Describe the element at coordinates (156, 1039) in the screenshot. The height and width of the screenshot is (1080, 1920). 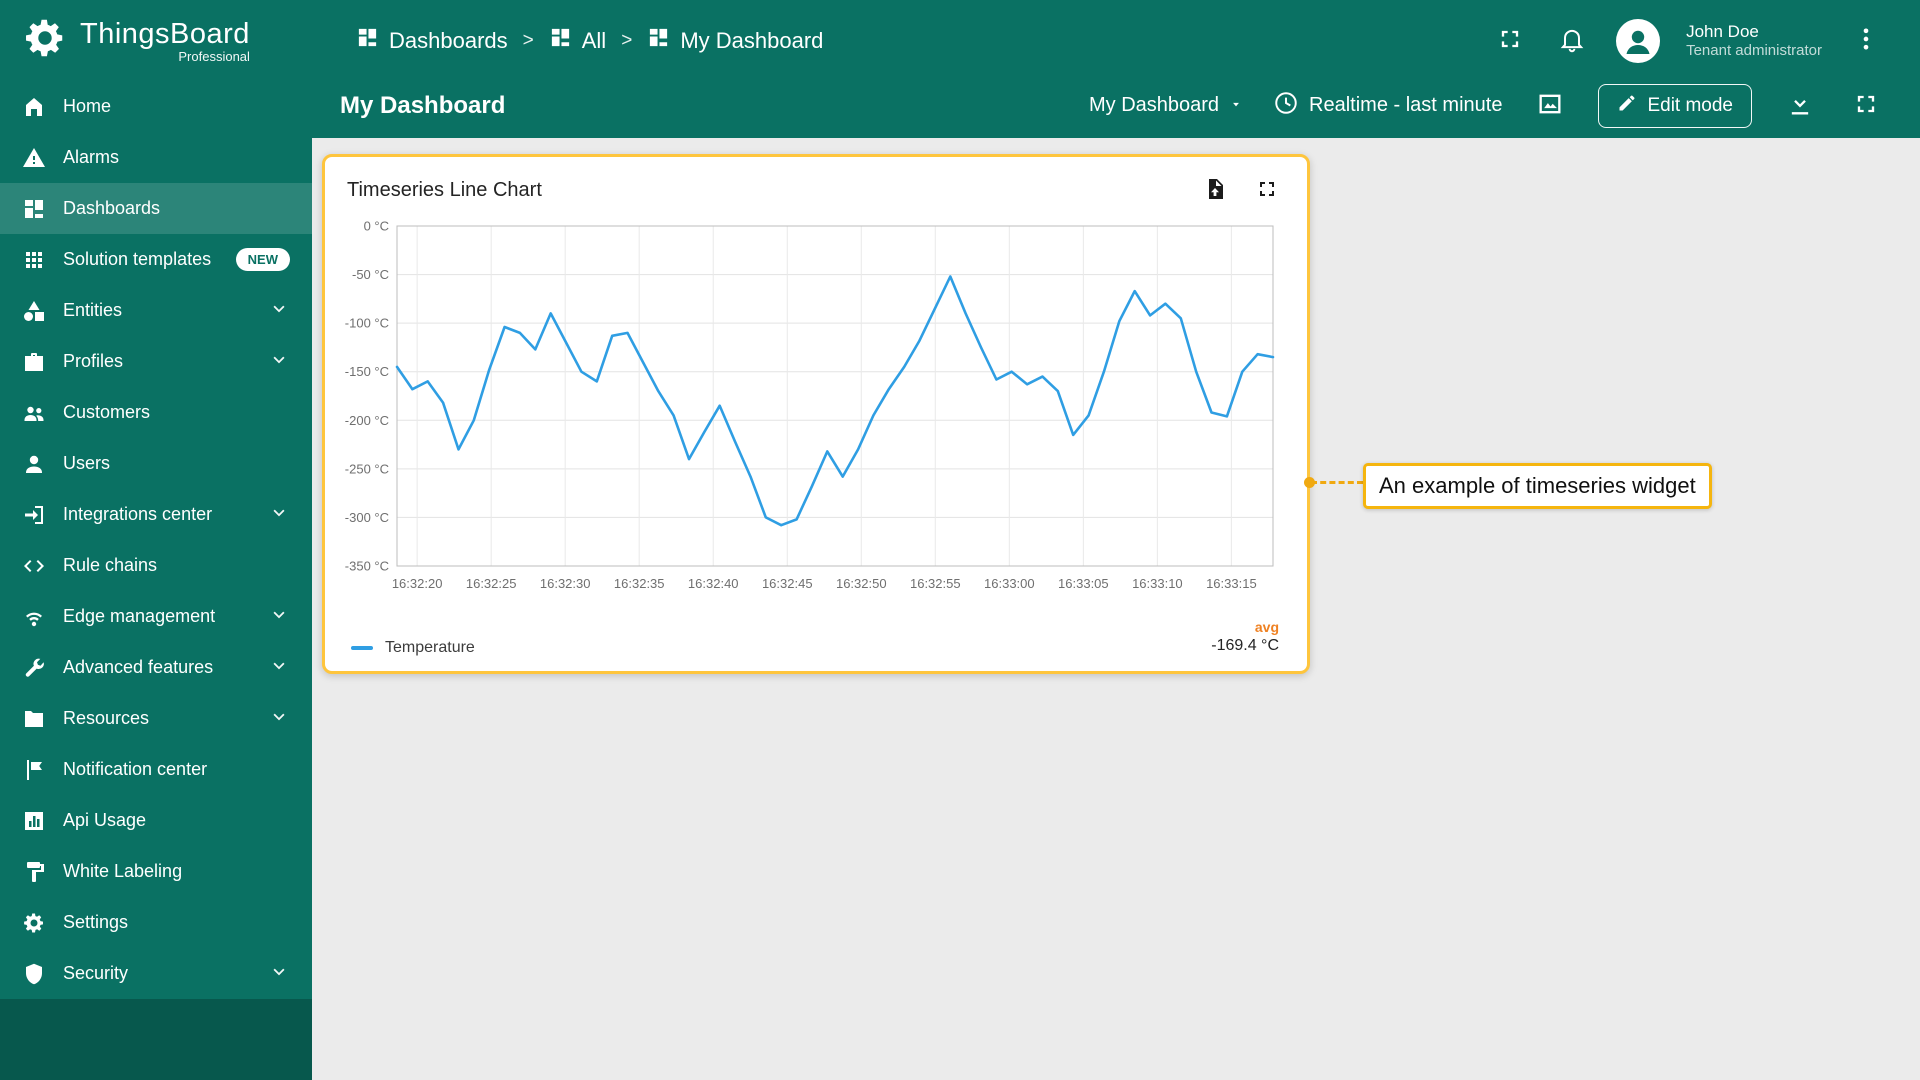
I see `sidebar-footer` at that location.